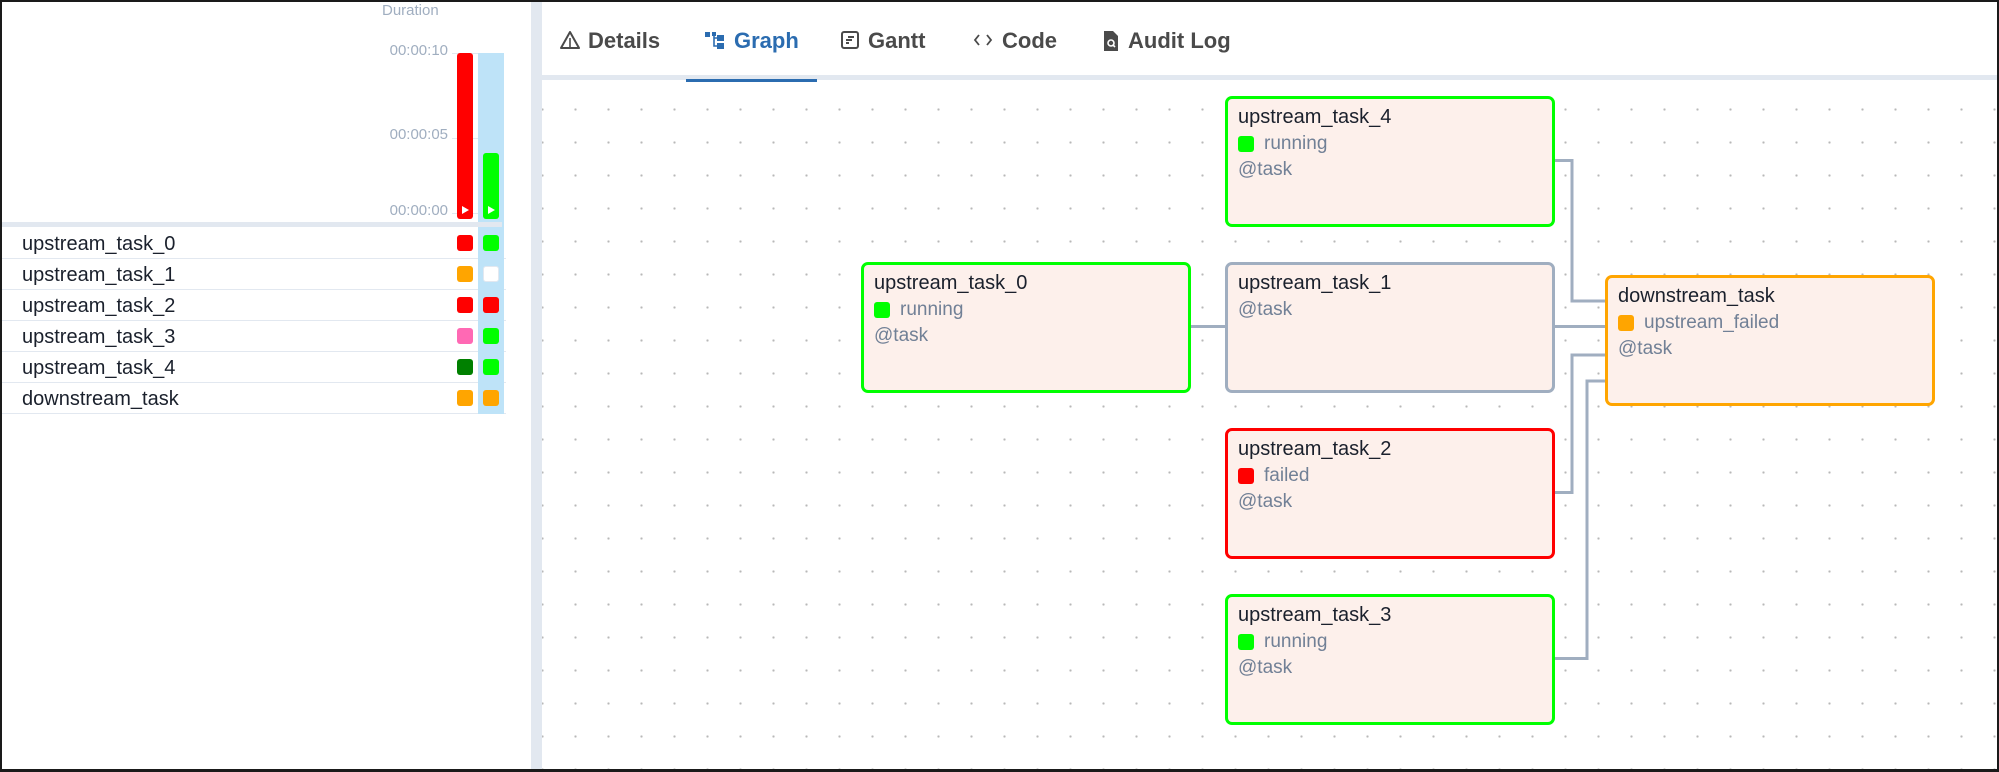 This screenshot has height=772, width=1999. Describe the element at coordinates (1712, 322) in the screenshot. I see `task-node-state-label: upstream_failed` at that location.